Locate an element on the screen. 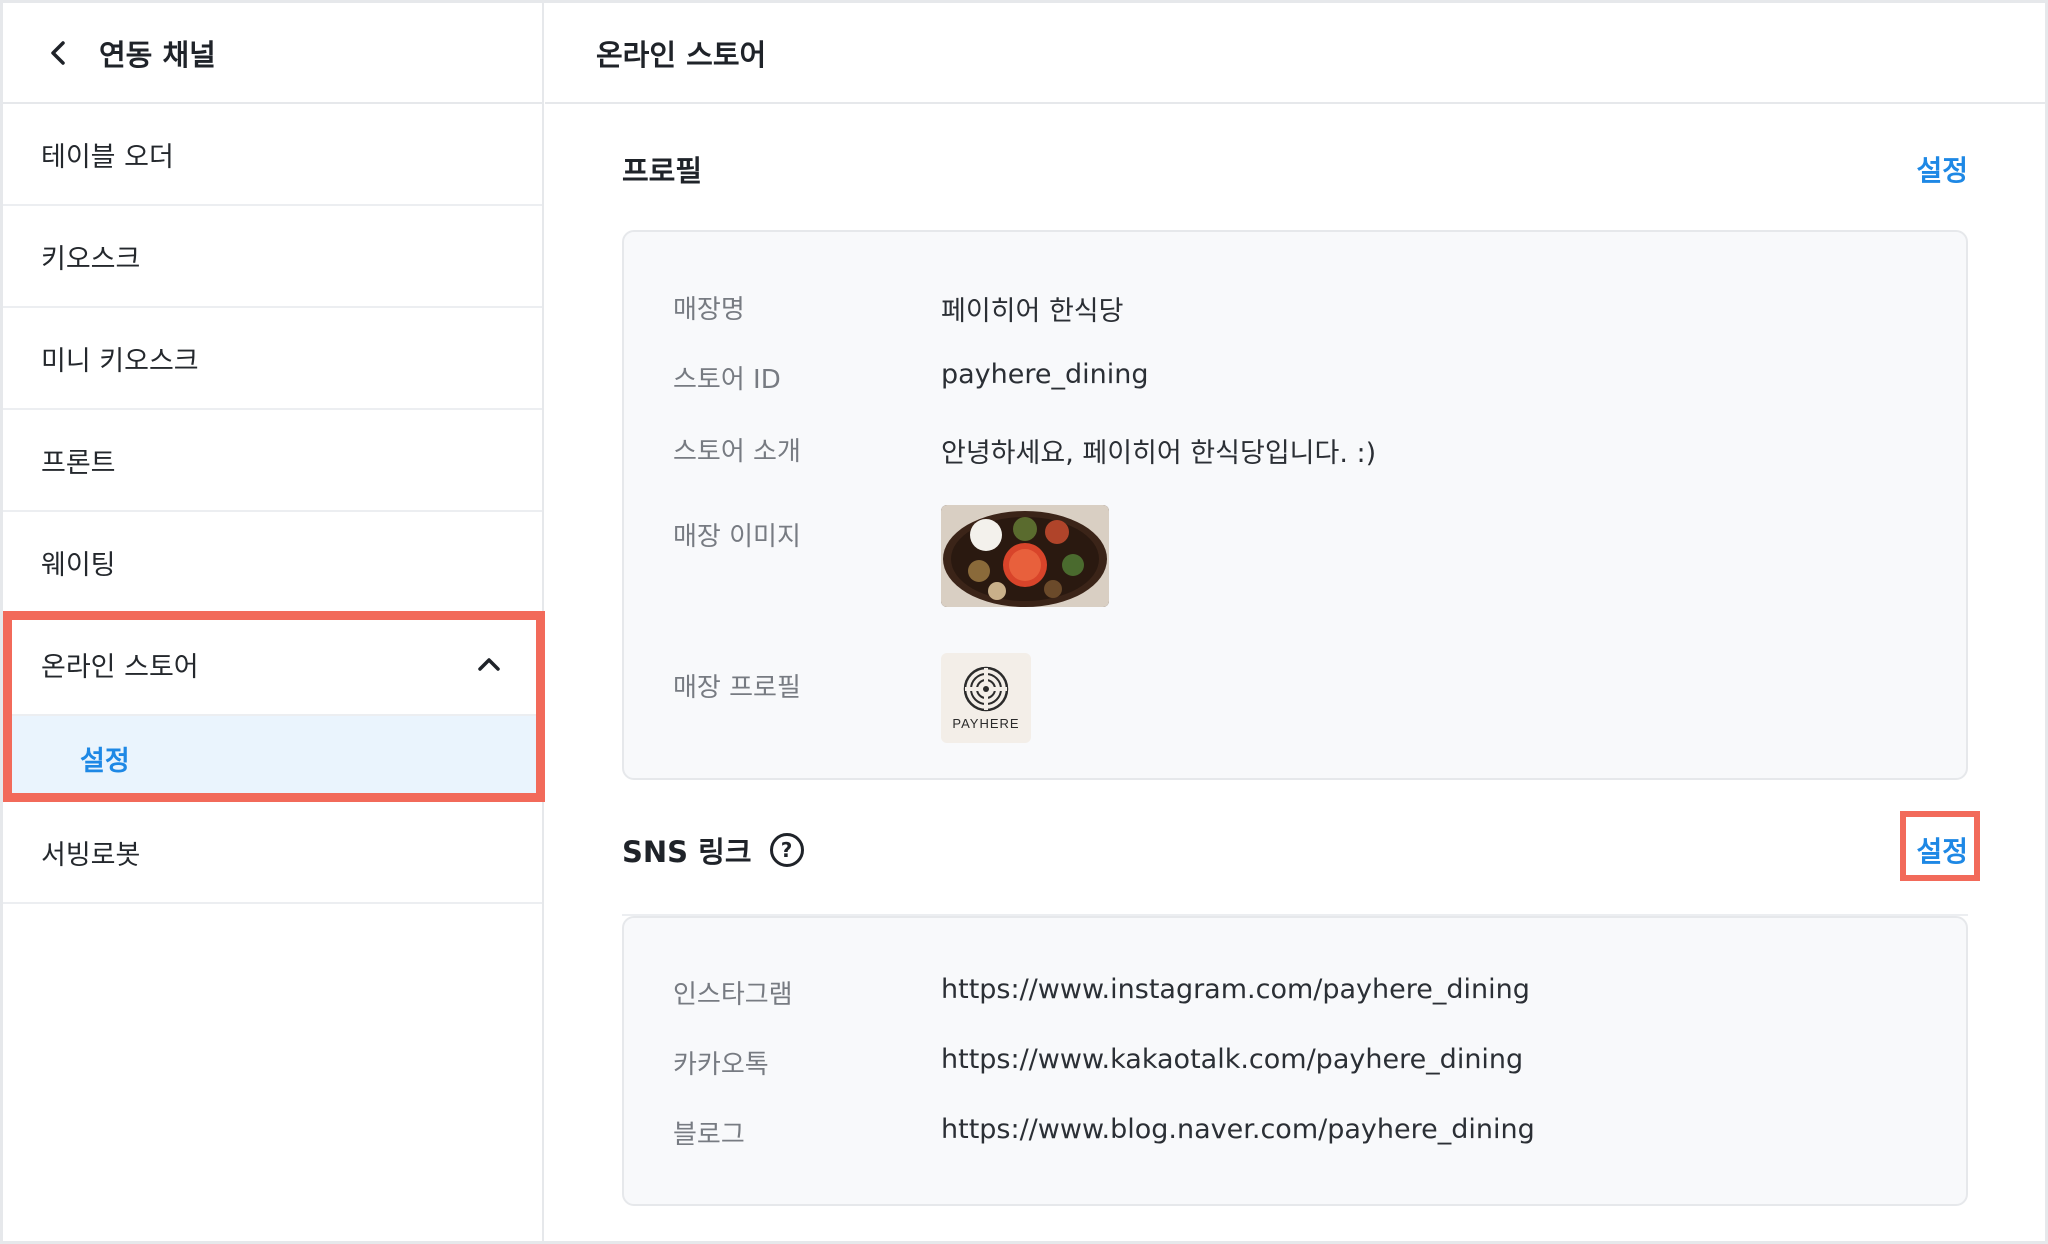 Image resolution: width=2048 pixels, height=1244 pixels. payhere-logo-icon is located at coordinates (986, 688).